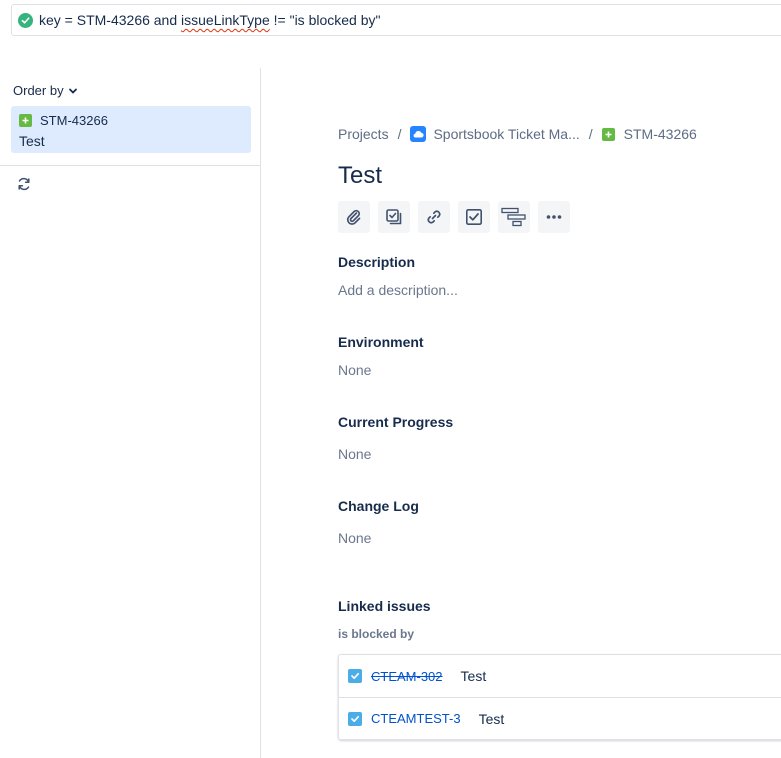 This screenshot has width=781, height=758. I want to click on sidebar-divider, so click(130, 165).